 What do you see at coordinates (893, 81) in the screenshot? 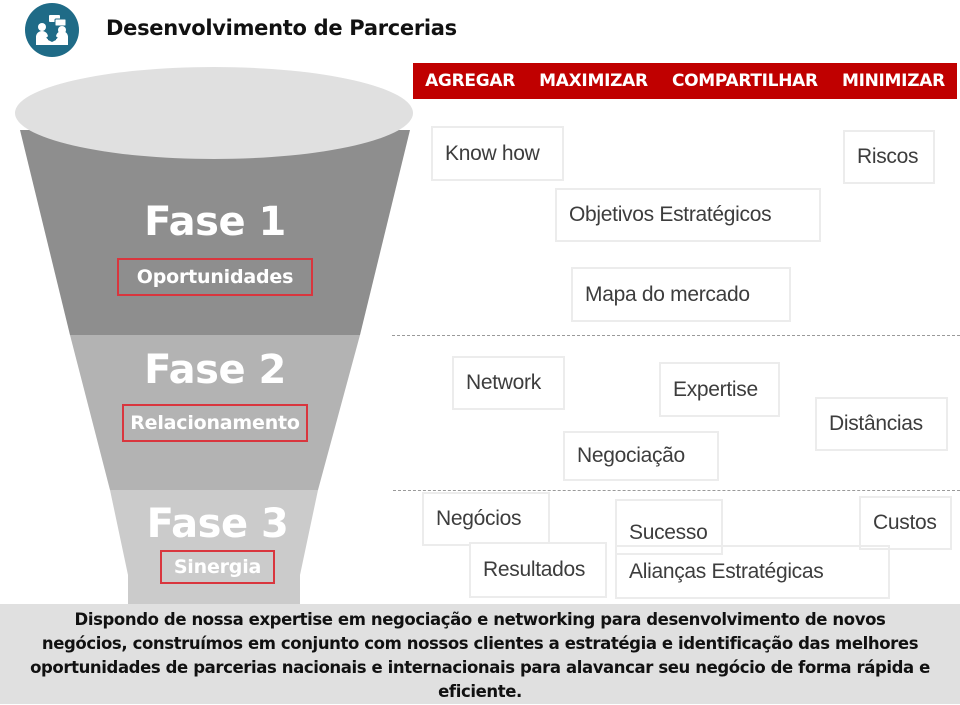
I see `action-minimizar: MINIMIZAR` at bounding box center [893, 81].